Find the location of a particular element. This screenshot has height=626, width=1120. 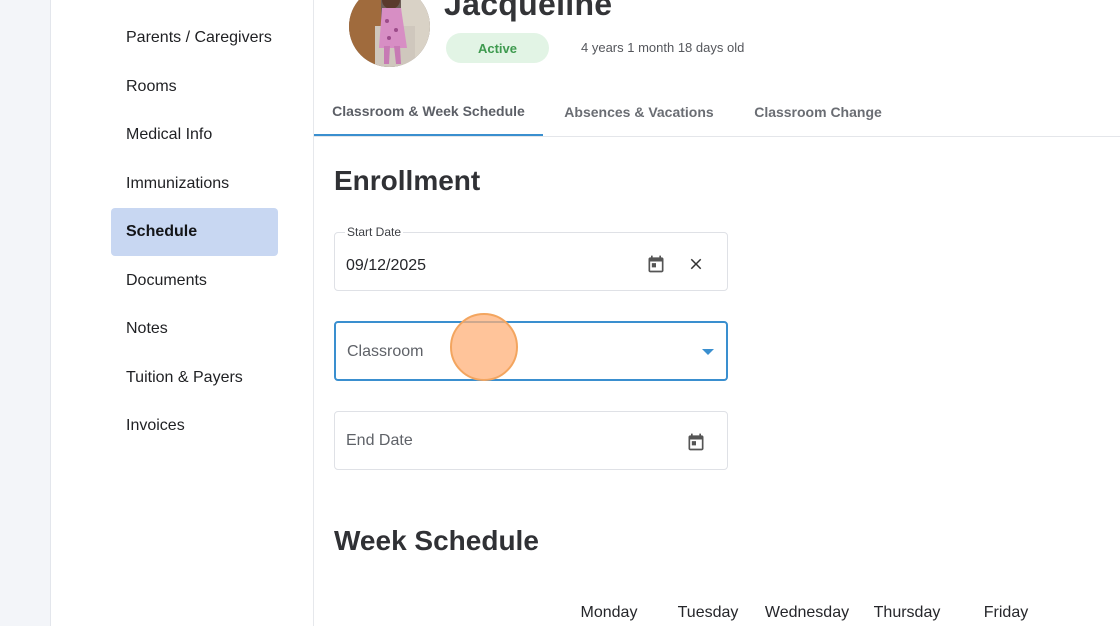

tab-absences-vacations: Absences & Vacations is located at coordinates (639, 111).